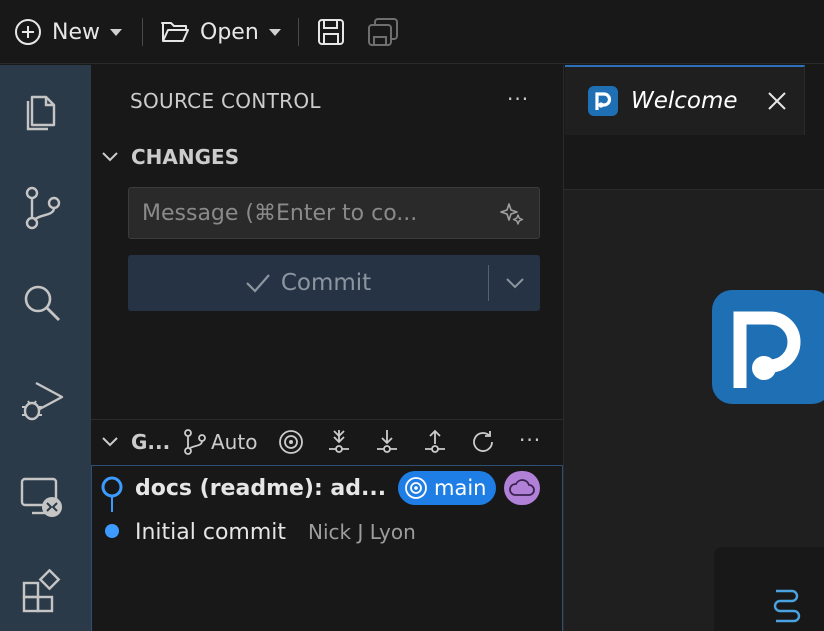 This screenshot has height=631, width=824. Describe the element at coordinates (229, 32) in the screenshot. I see `open-button-label: Open` at that location.